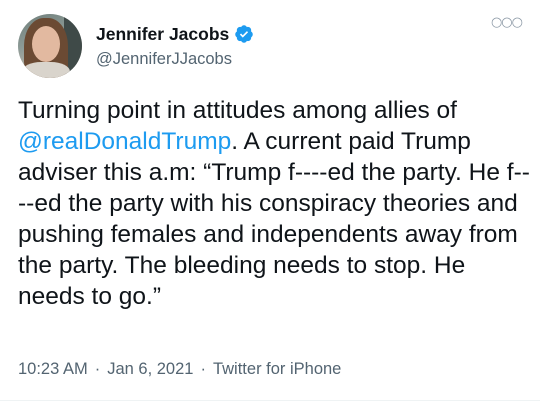  What do you see at coordinates (150, 369) in the screenshot?
I see `tweet-date: Jan 6, 2021` at bounding box center [150, 369].